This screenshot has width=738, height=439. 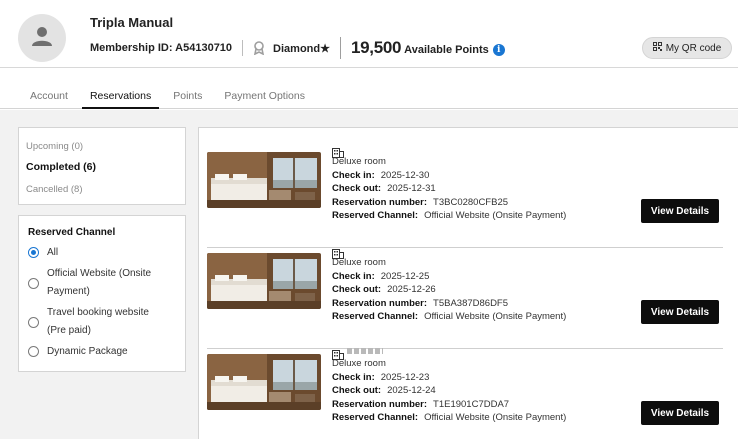 I want to click on channel-option-label: All, so click(x=53, y=252).